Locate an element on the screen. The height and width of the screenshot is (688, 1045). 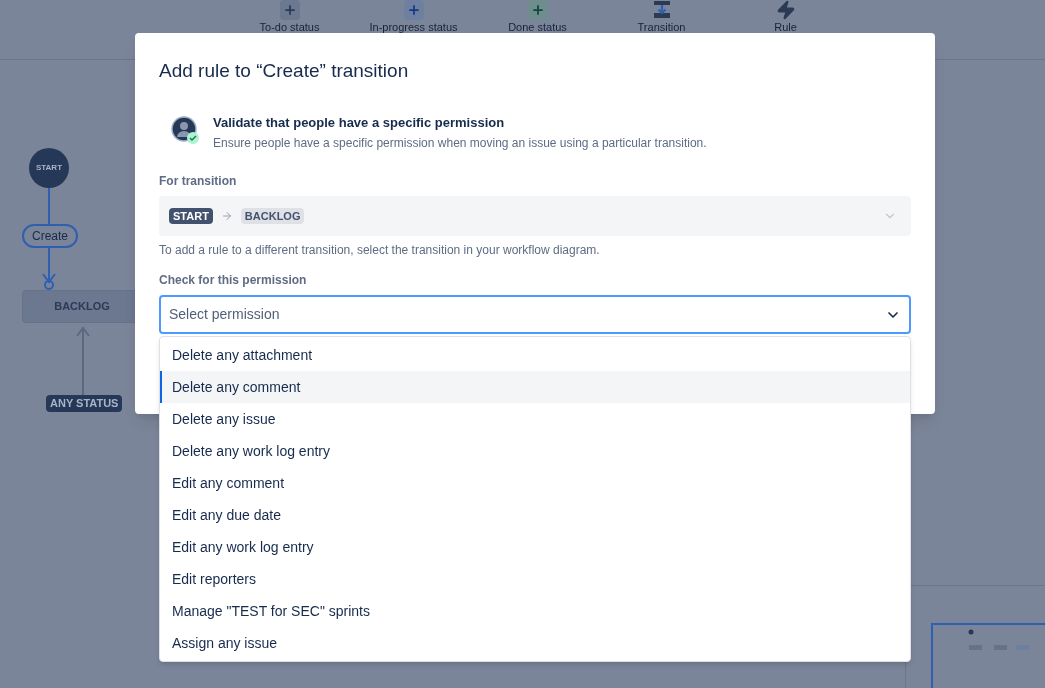
dropdown-option: Edit reporters is located at coordinates (535, 579).